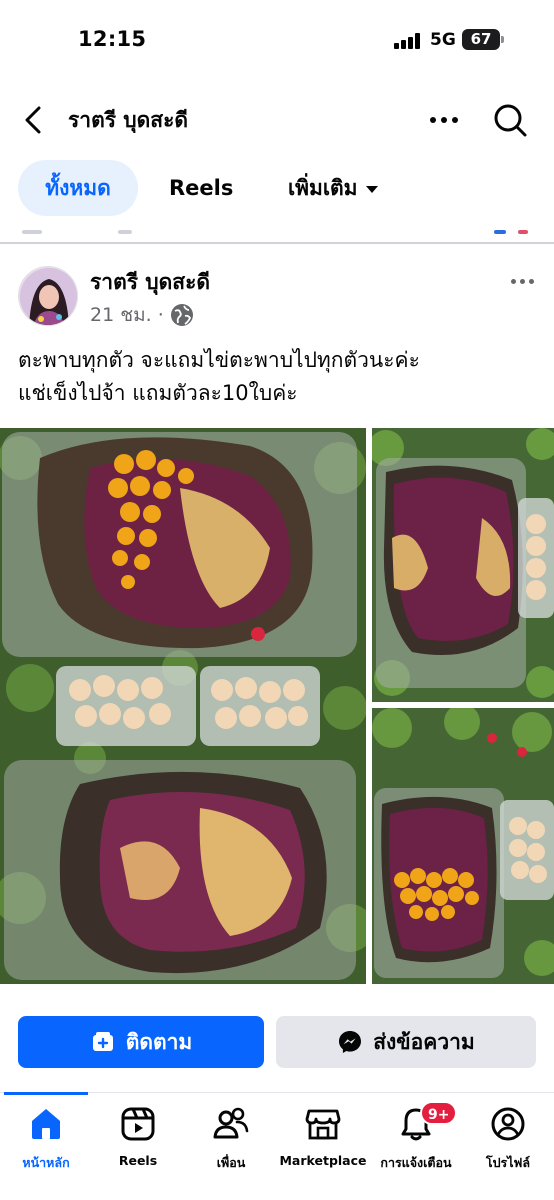 This screenshot has width=554, height=1200. I want to click on signal-icon, so click(408, 41).